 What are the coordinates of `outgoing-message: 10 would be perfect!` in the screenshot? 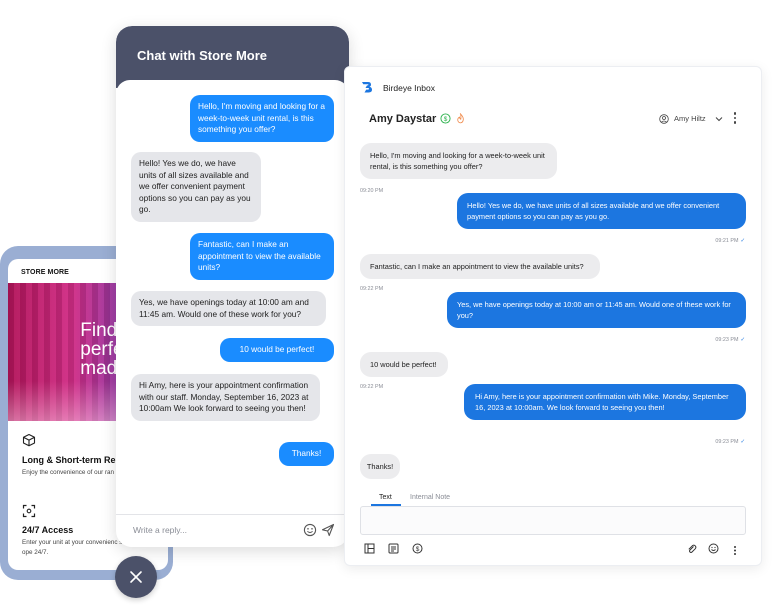 It's located at (277, 350).